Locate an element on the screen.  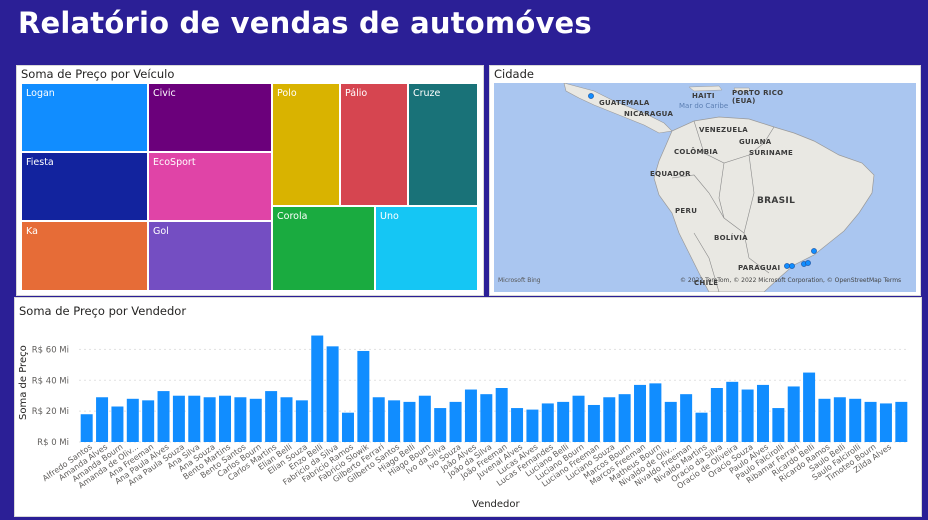
treemap-tile-civic: Civic is located at coordinates (210, 117).